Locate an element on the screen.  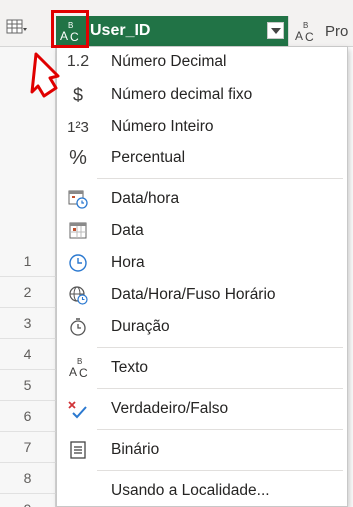
menu-item-fixed-decimal: $ Número decimal fixo is located at coordinates (202, 95).